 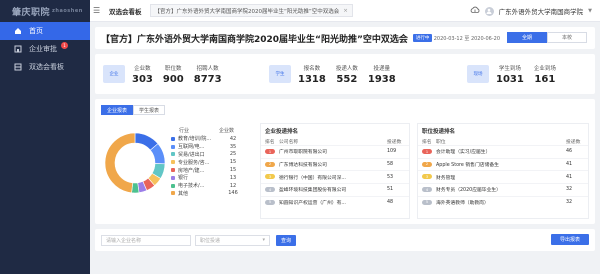 I want to click on report-tabs: 企业报表 学生报表, so click(x=133, y=110).